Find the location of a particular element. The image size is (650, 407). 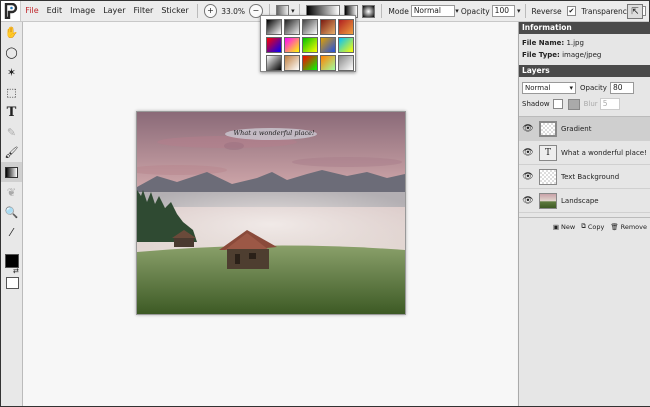

blur-label: Blur is located at coordinates (590, 104).